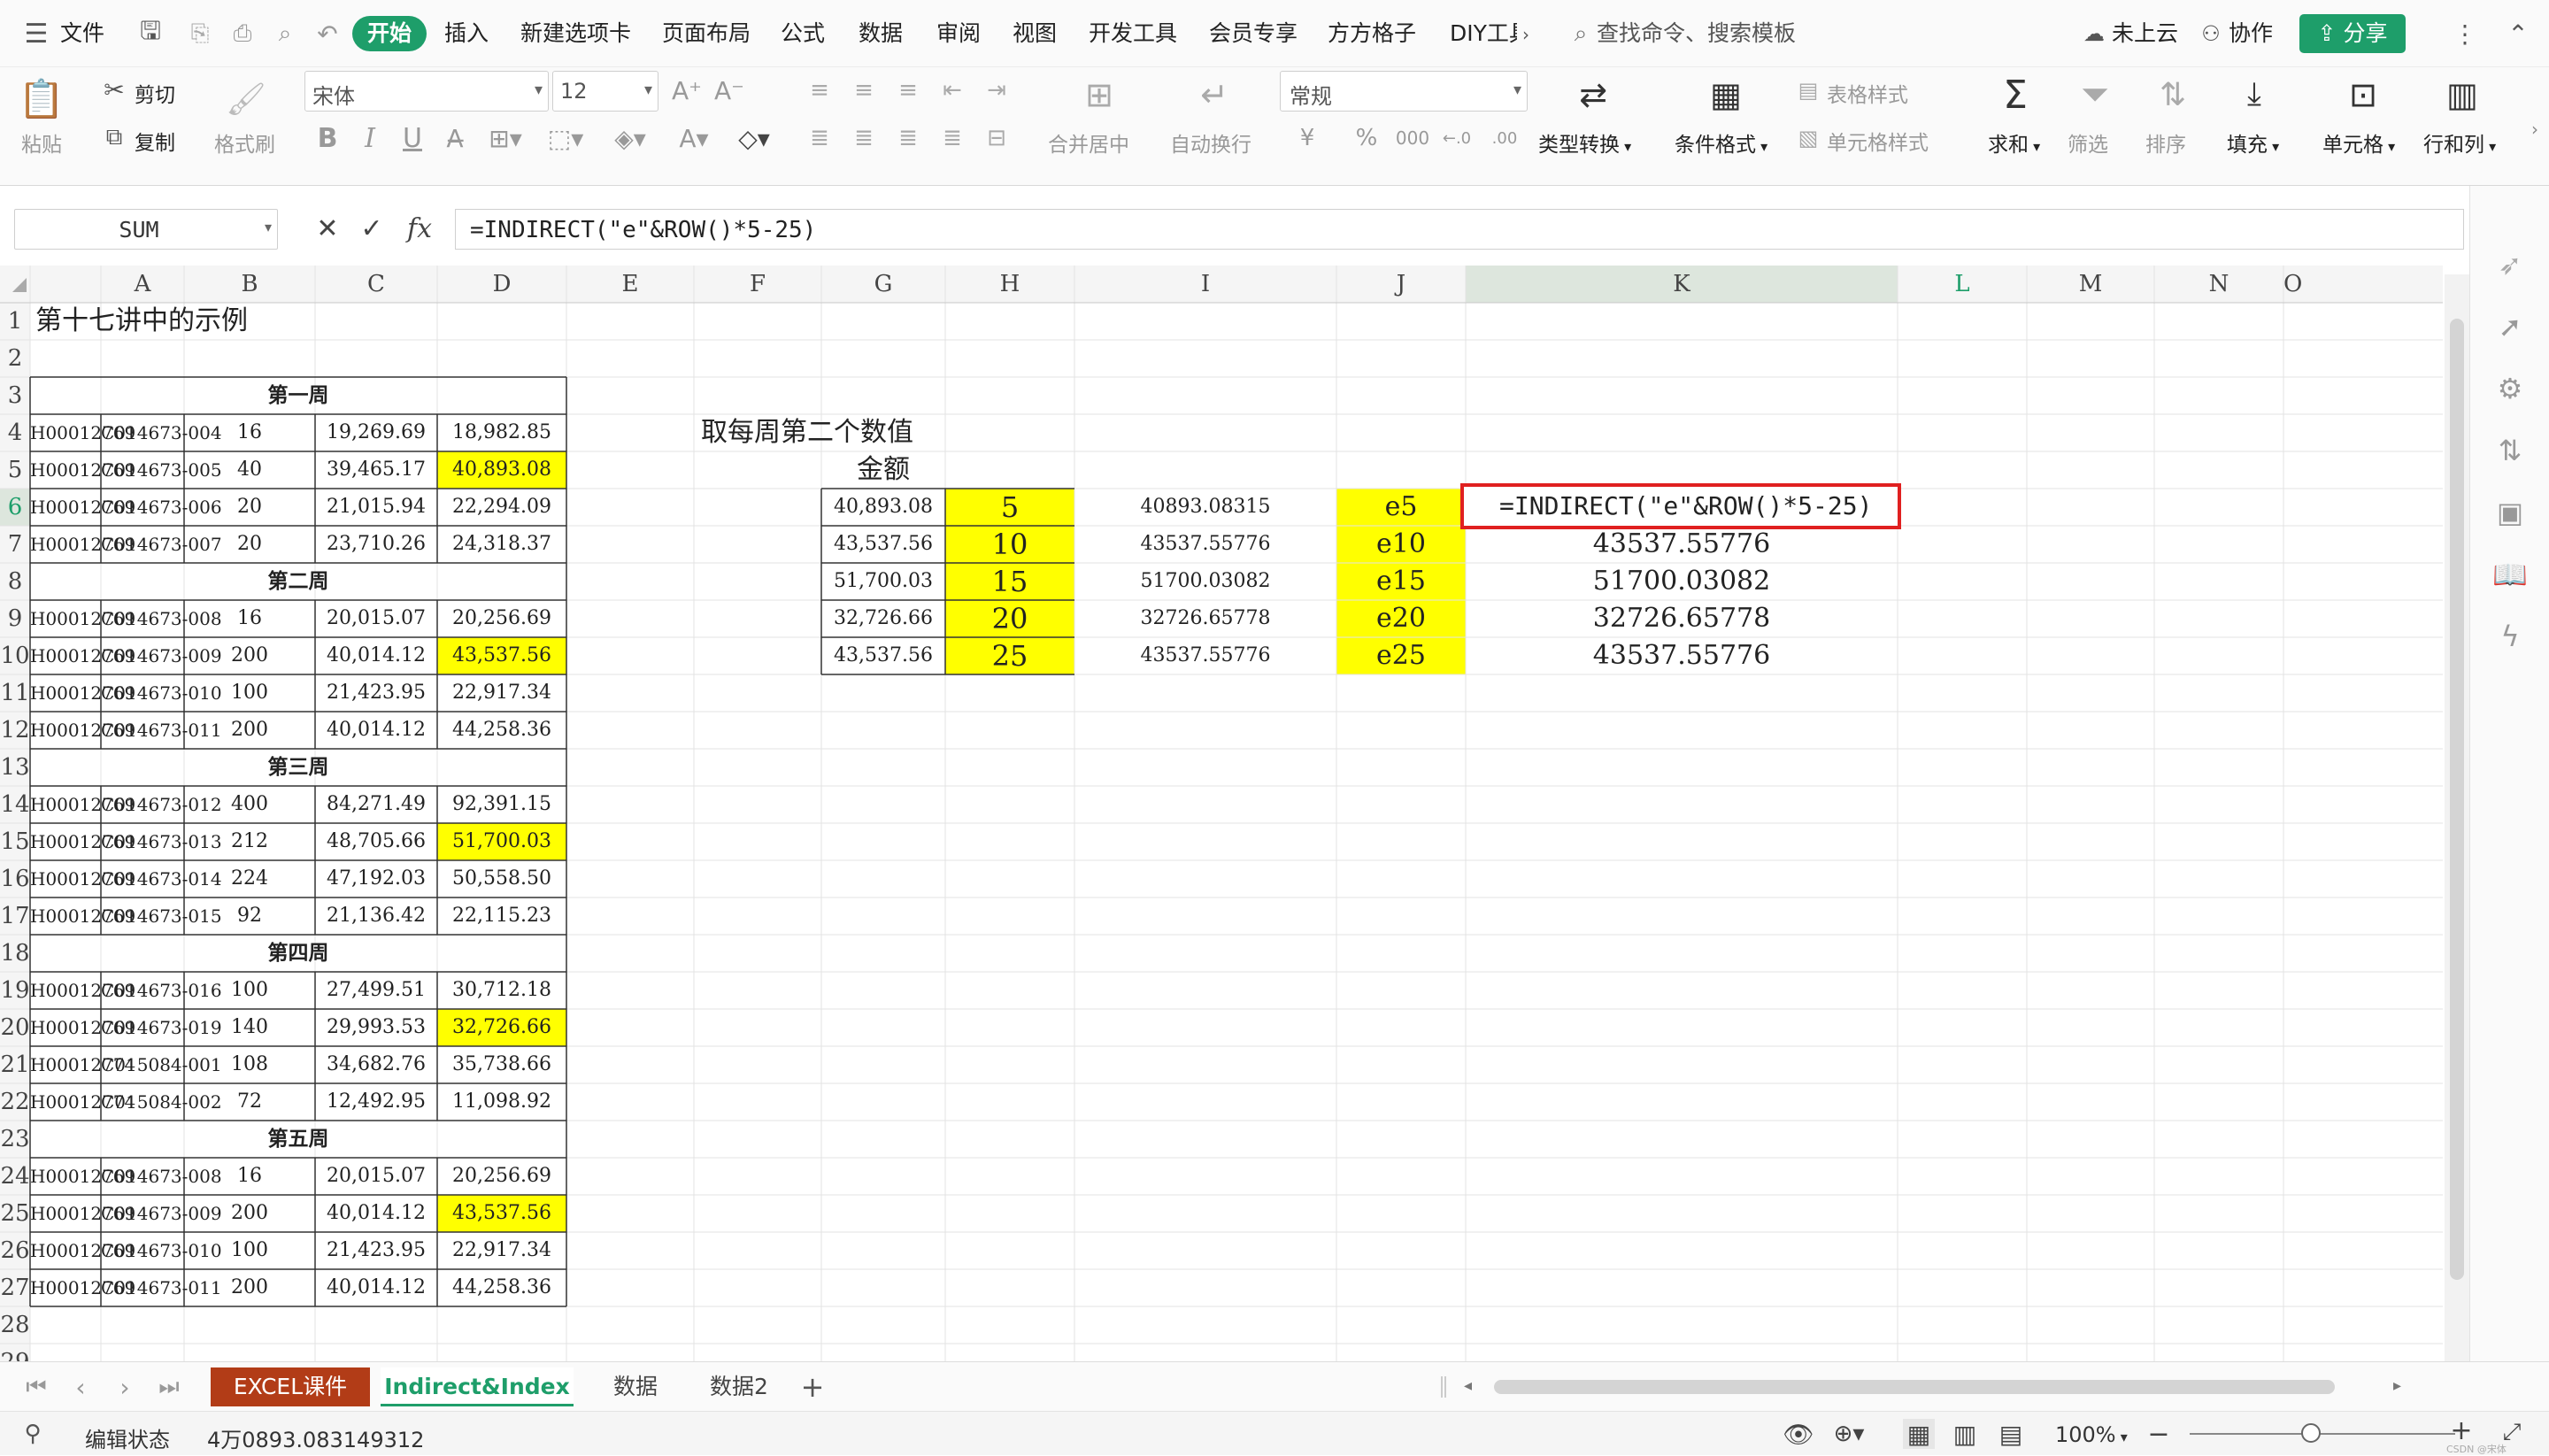  Describe the element at coordinates (2254, 95) in the screenshot. I see `fill-icon: ⤓` at that location.